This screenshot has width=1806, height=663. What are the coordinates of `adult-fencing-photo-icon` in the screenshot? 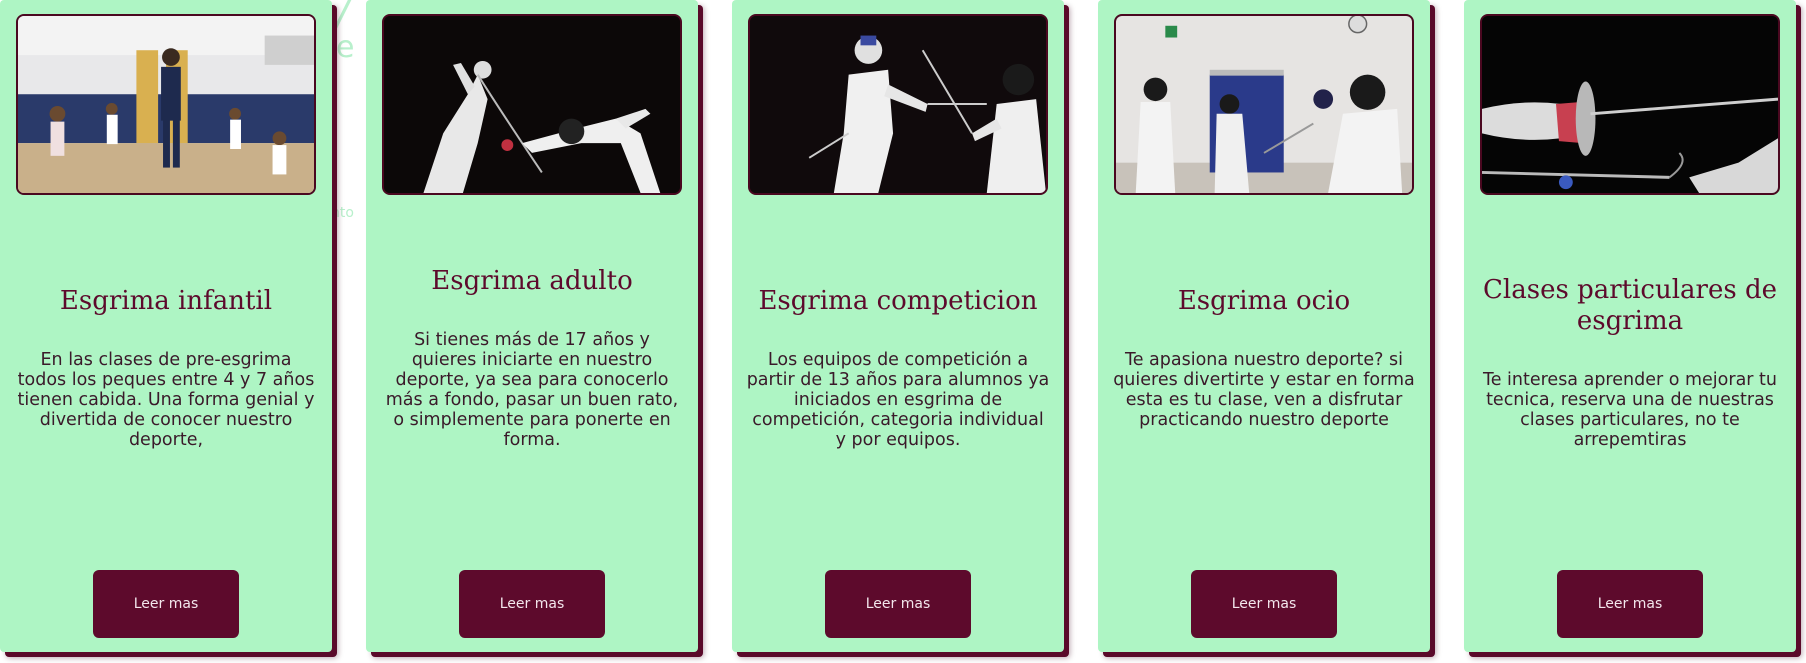 It's located at (532, 104).